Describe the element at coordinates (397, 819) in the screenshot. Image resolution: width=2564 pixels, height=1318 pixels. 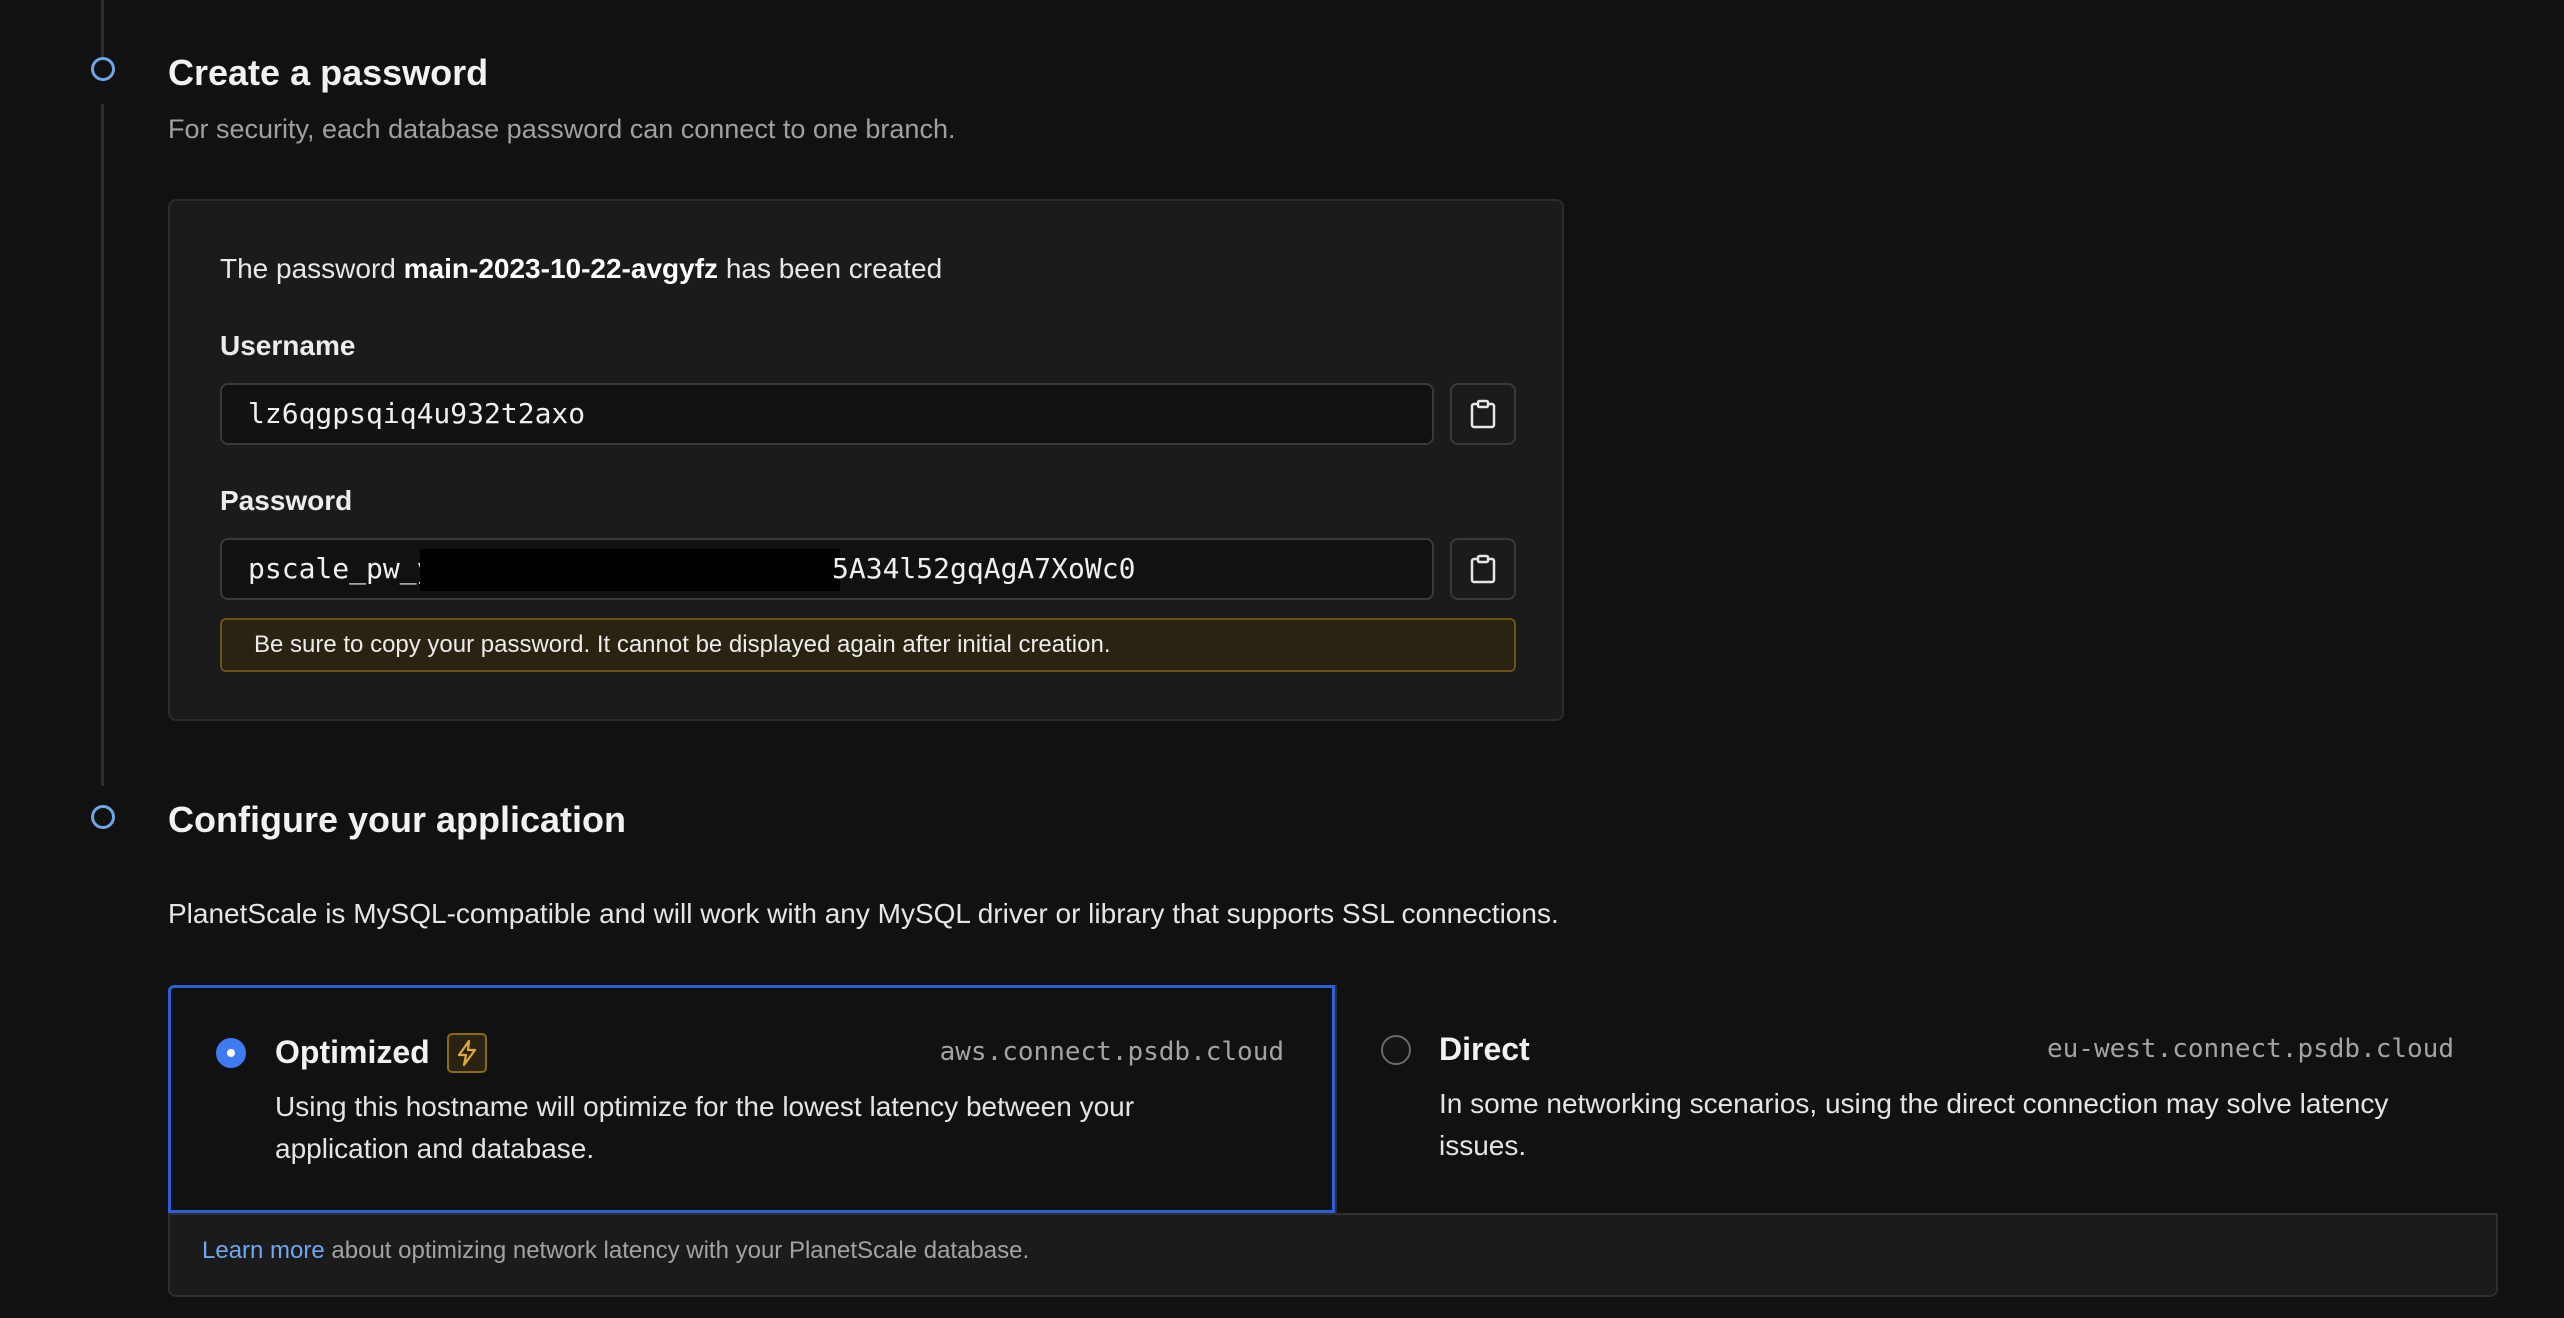
I see `config-step-title: Configure your application` at that location.